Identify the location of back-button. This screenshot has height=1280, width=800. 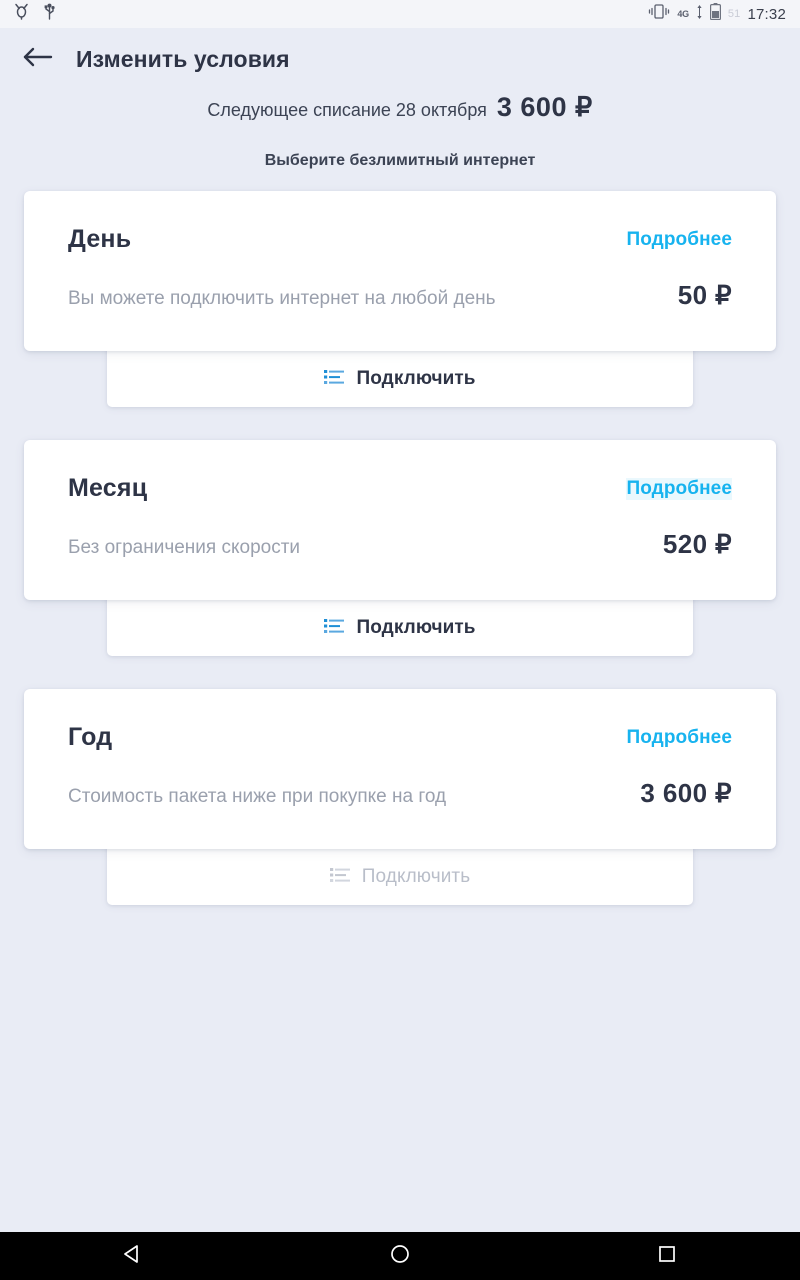
(38, 59).